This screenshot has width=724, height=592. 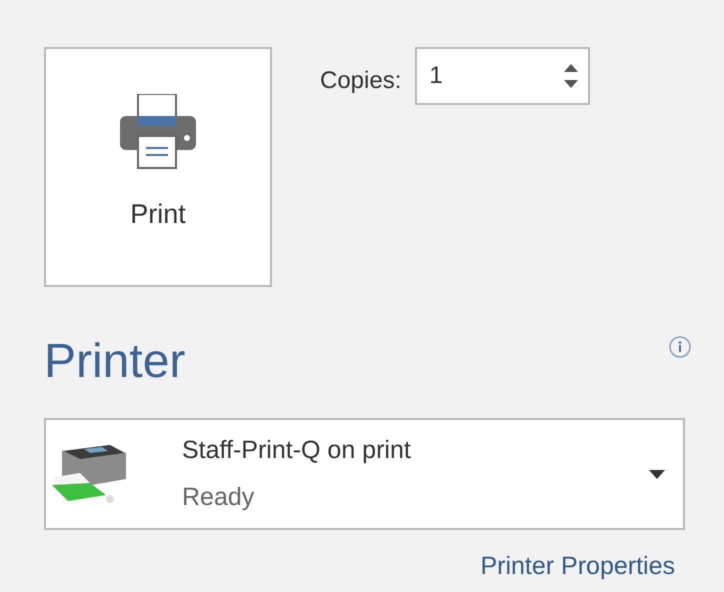 What do you see at coordinates (115, 362) in the screenshot?
I see `printer-heading: Printer` at bounding box center [115, 362].